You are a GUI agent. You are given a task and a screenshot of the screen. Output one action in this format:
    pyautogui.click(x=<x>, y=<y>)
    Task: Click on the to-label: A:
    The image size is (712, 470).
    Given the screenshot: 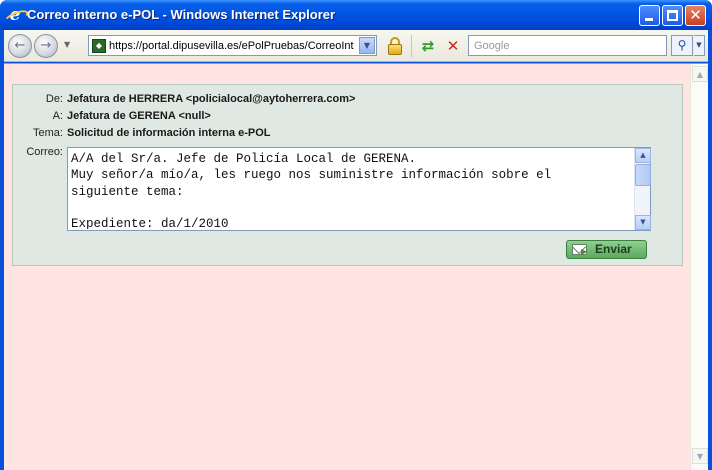 What is the action you would take?
    pyautogui.click(x=57, y=116)
    